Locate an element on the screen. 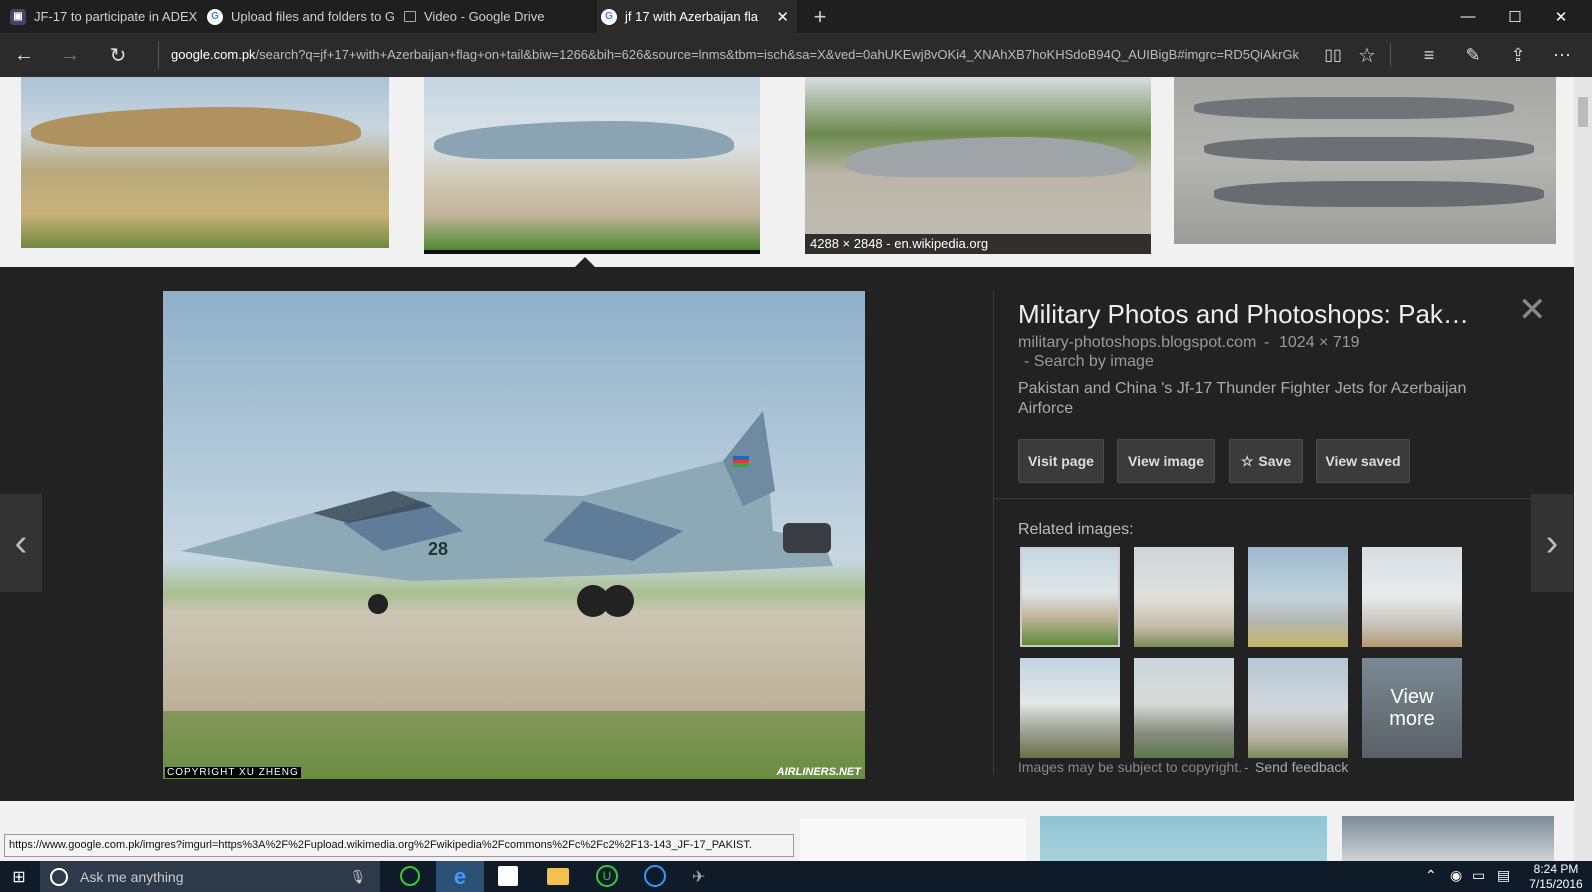  network-icon: ▭ is located at coordinates (1478, 875).